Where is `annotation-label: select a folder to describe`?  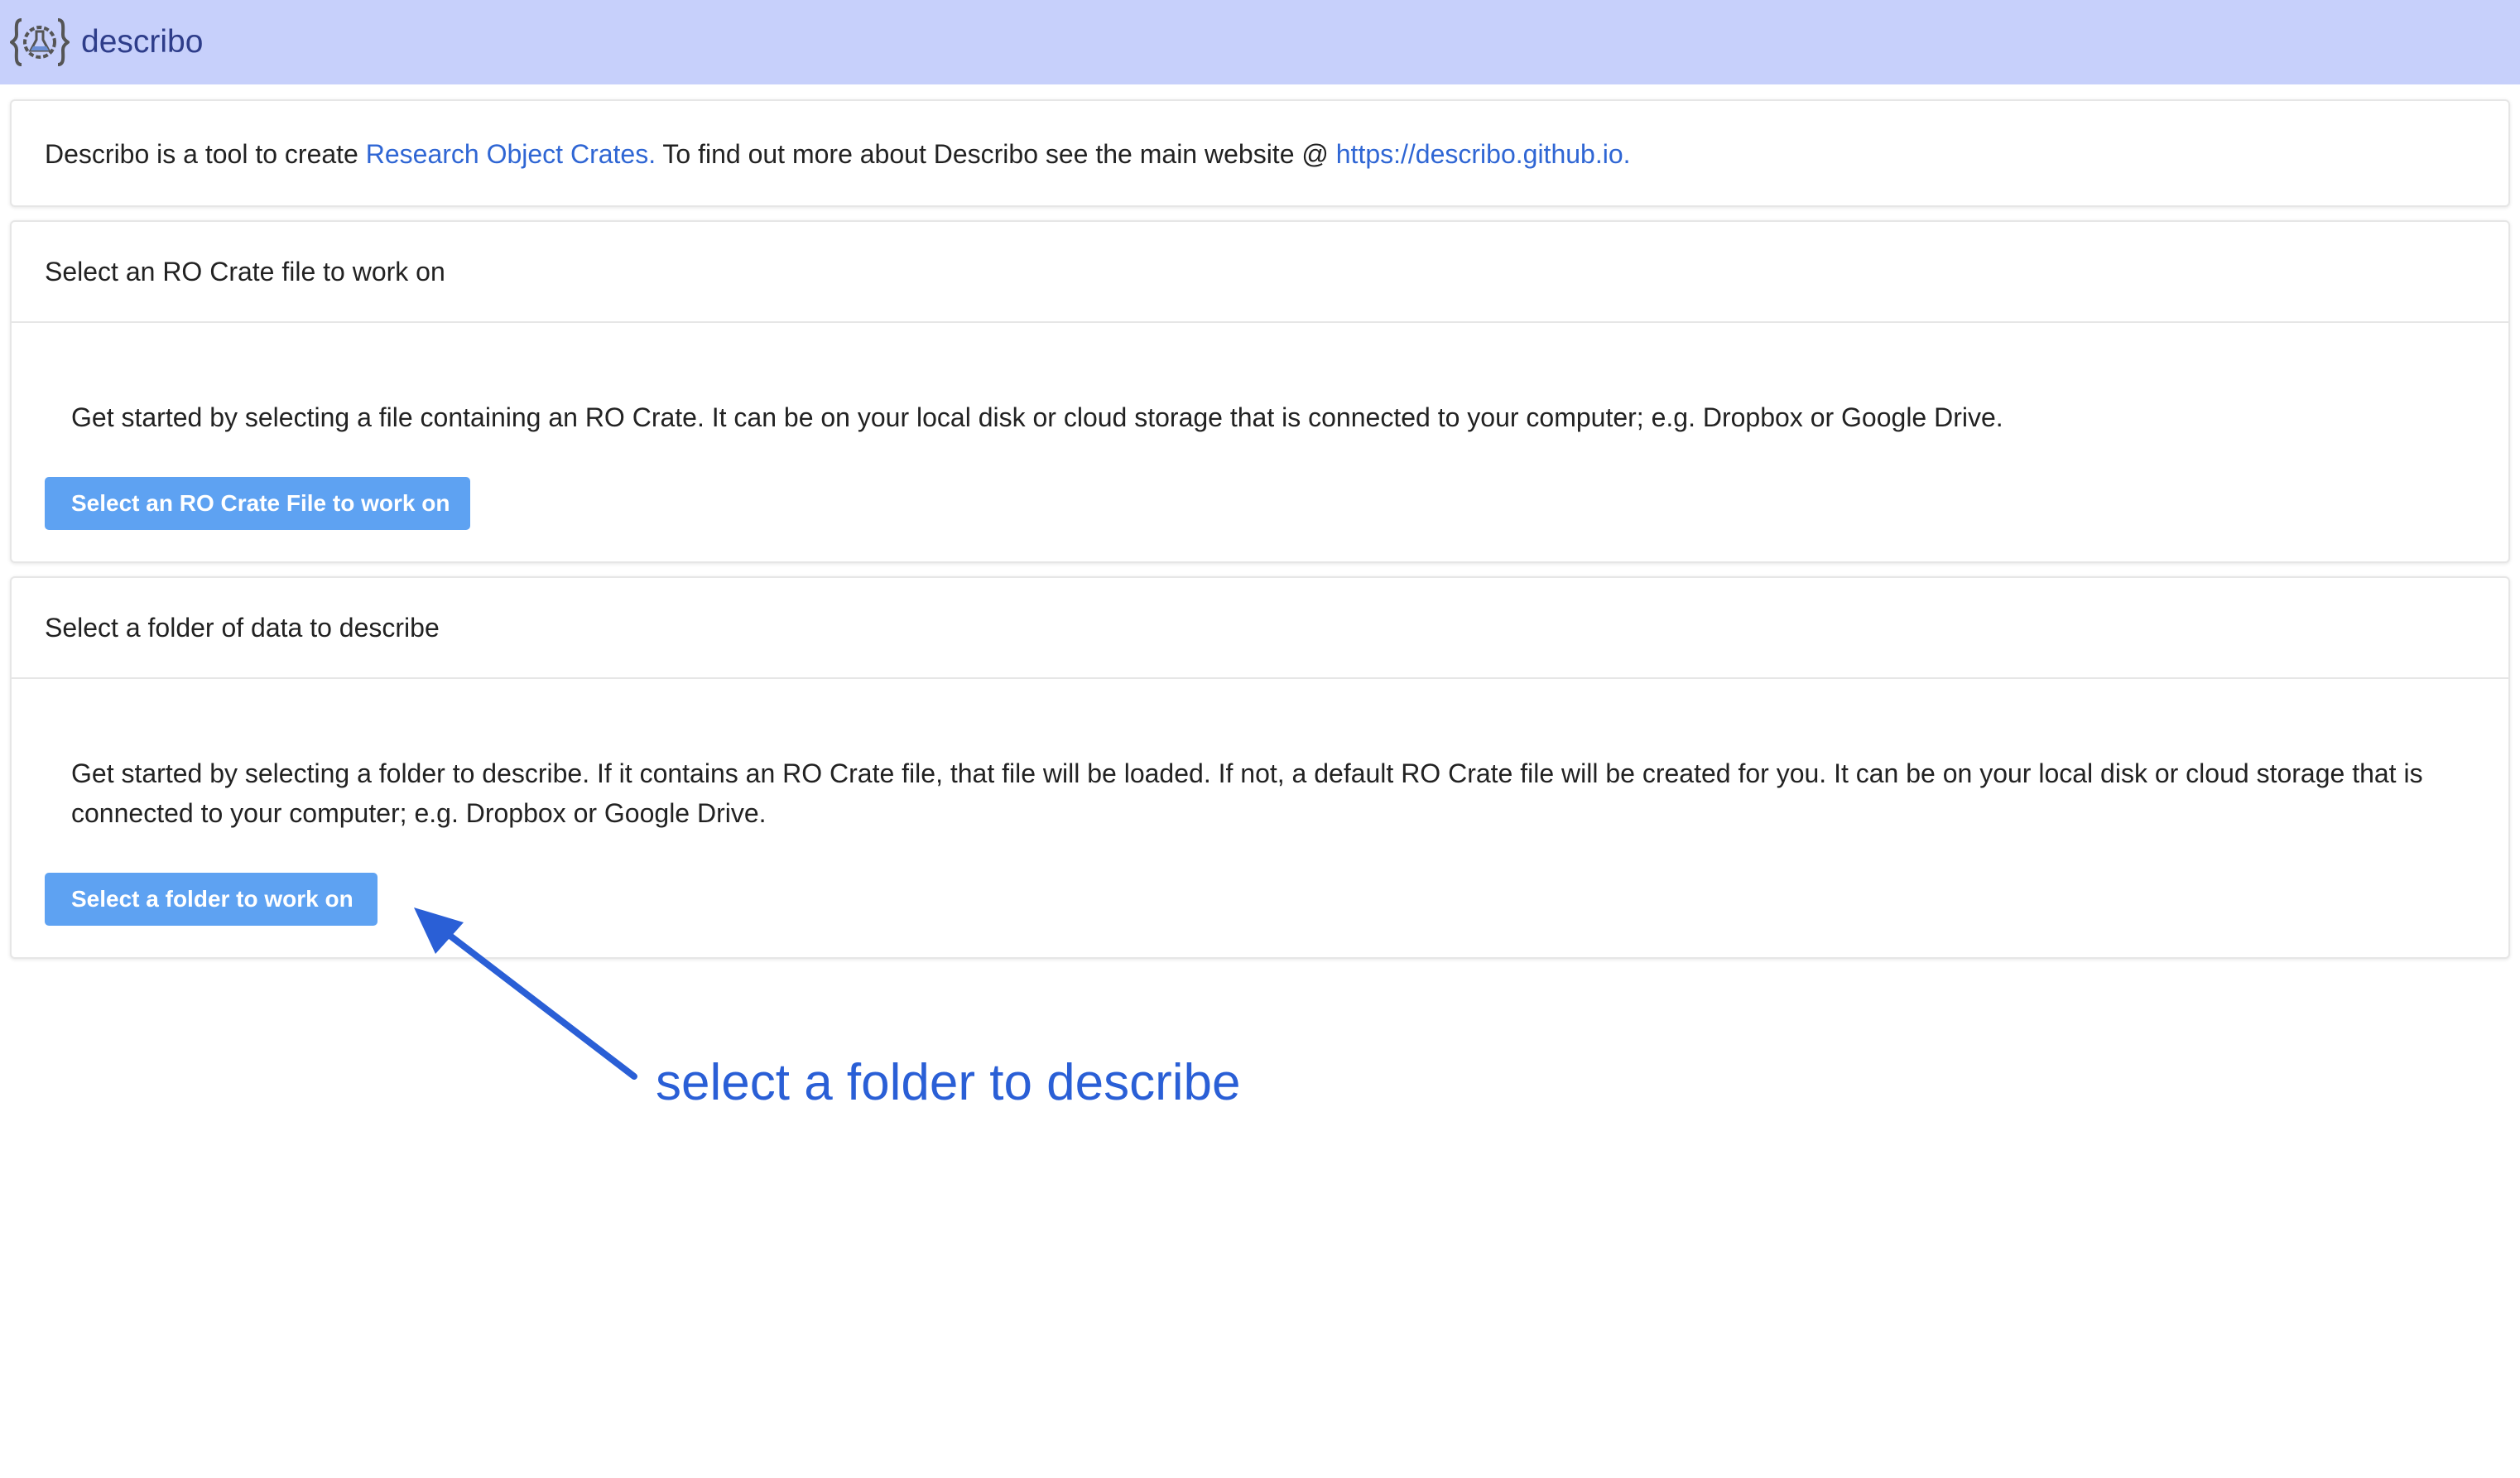 annotation-label: select a folder to describe is located at coordinates (948, 1082).